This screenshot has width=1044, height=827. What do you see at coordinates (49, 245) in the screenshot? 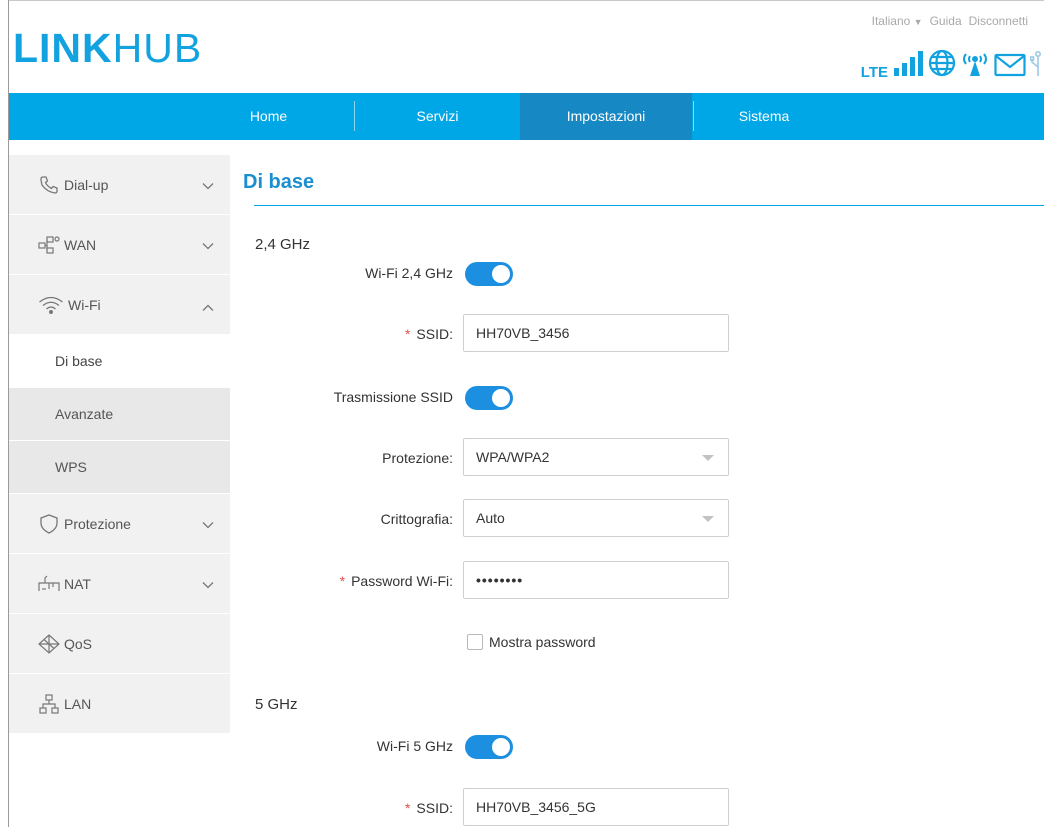
I see `network-nodes-icon` at bounding box center [49, 245].